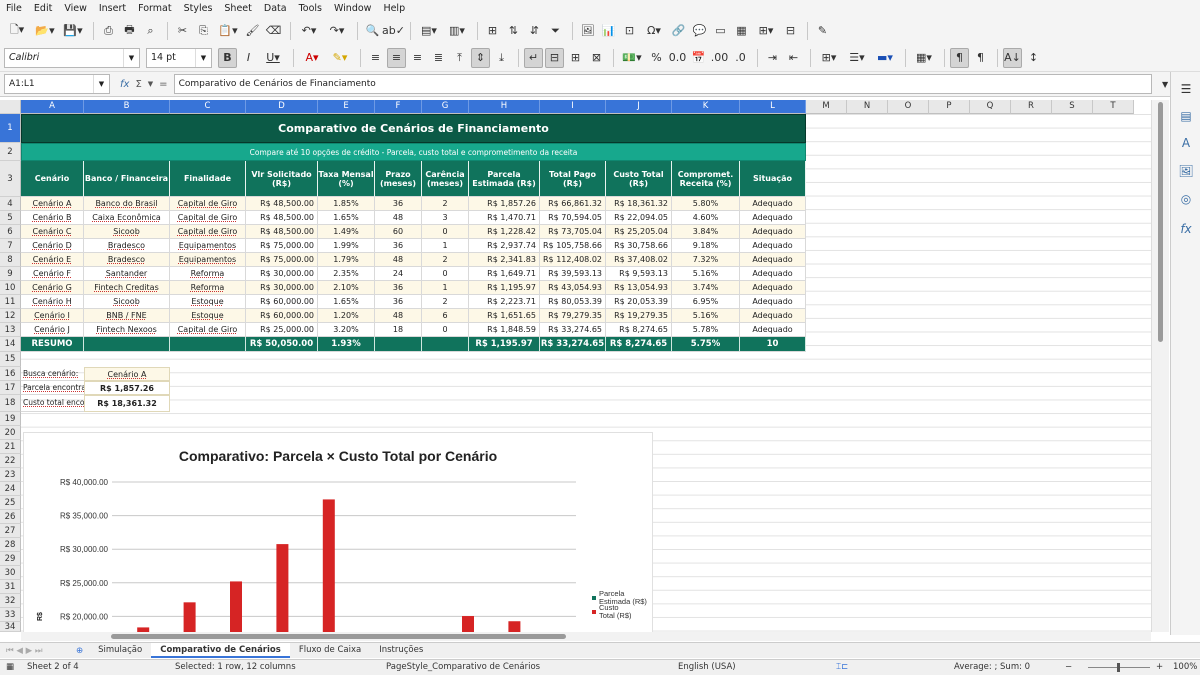 This screenshot has width=1200, height=675. Describe the element at coordinates (1186, 230) in the screenshot. I see `functions-icon: fx` at that location.